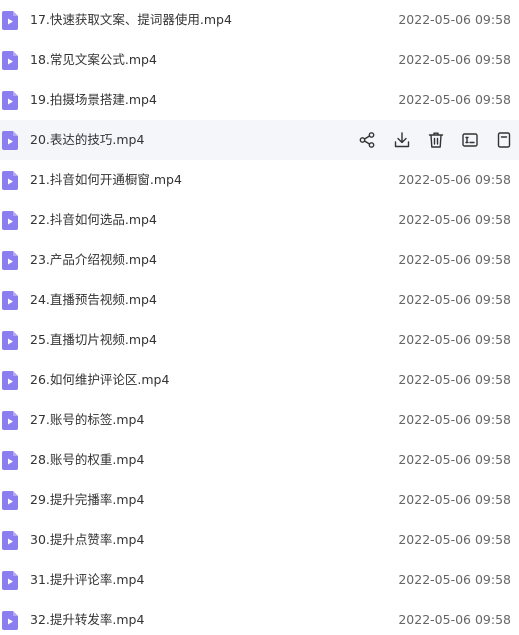 This screenshot has height=635, width=519. I want to click on file-row: 30.提升点赞率.mp4 2022-05-06 09:58, so click(259, 540).